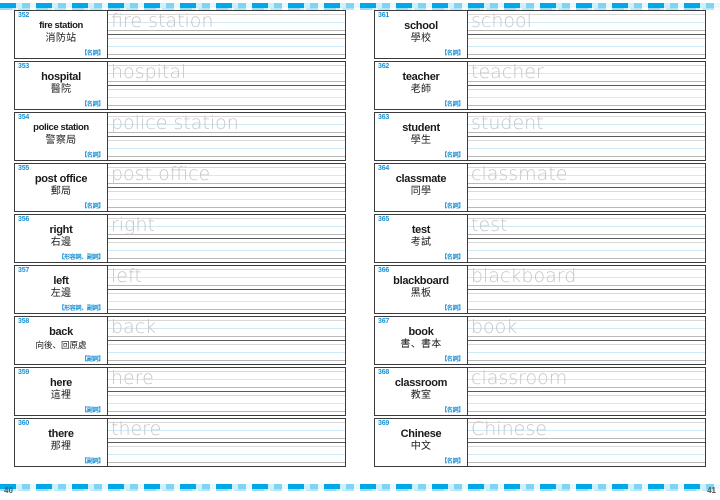  What do you see at coordinates (384, 270) in the screenshot?
I see `entry-number: 366` at bounding box center [384, 270].